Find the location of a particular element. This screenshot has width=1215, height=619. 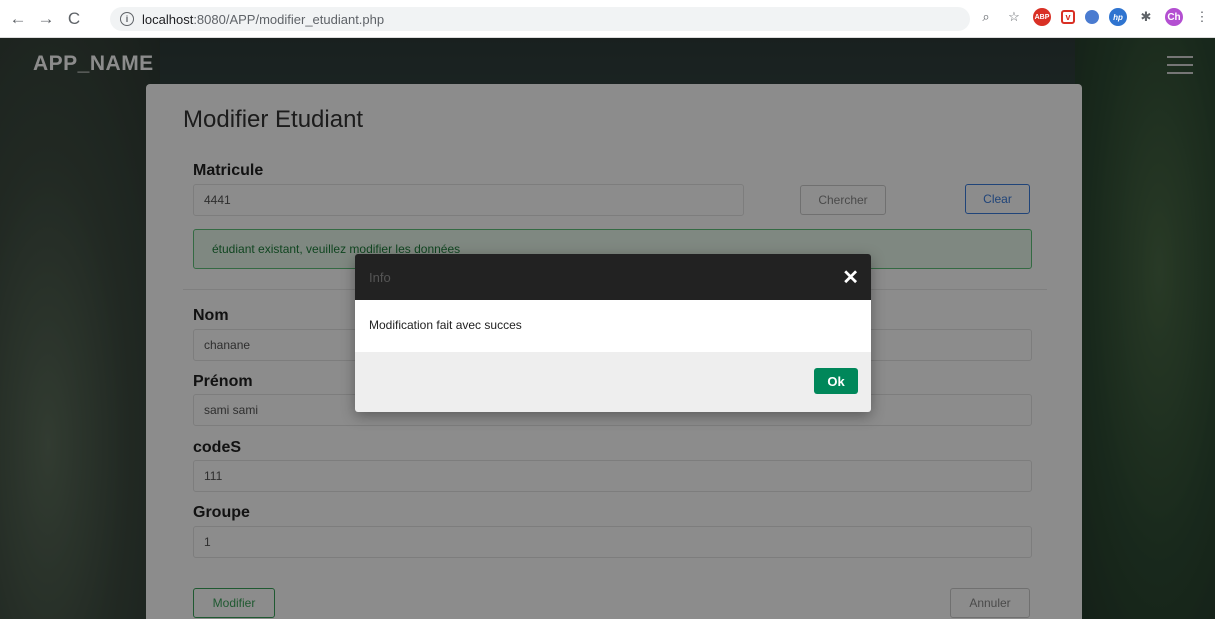

avatar: Ch is located at coordinates (1174, 17).